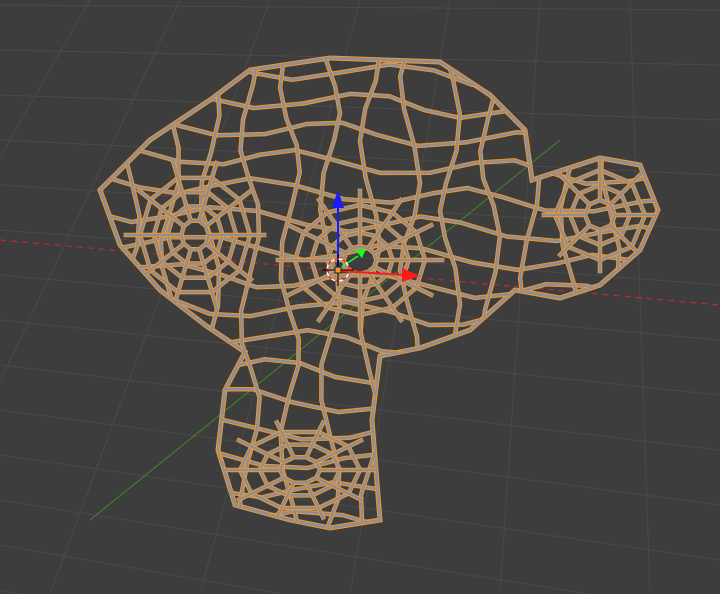 Image resolution: width=720 pixels, height=594 pixels. What do you see at coordinates (338, 270) in the screenshot?
I see `object-origin` at bounding box center [338, 270].